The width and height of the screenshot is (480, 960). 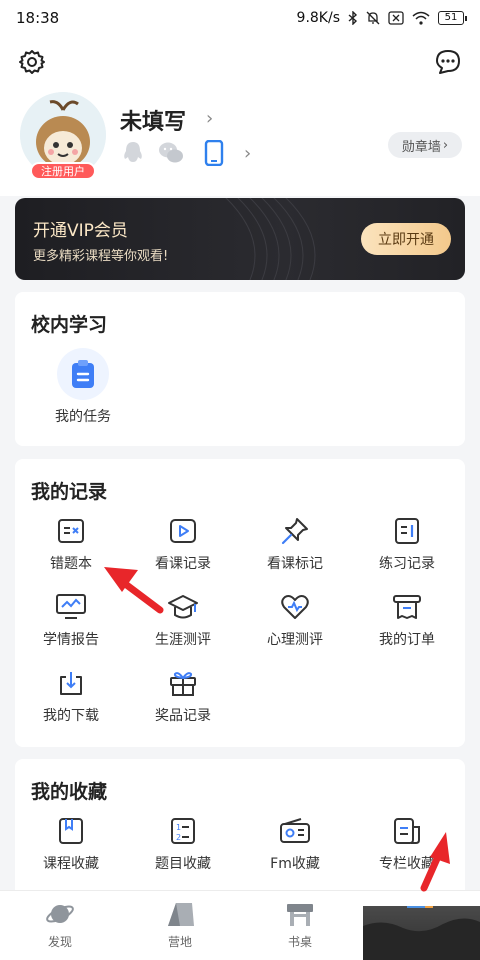 What do you see at coordinates (69, 792) in the screenshot?
I see `section-title: 我的收藏` at bounding box center [69, 792].